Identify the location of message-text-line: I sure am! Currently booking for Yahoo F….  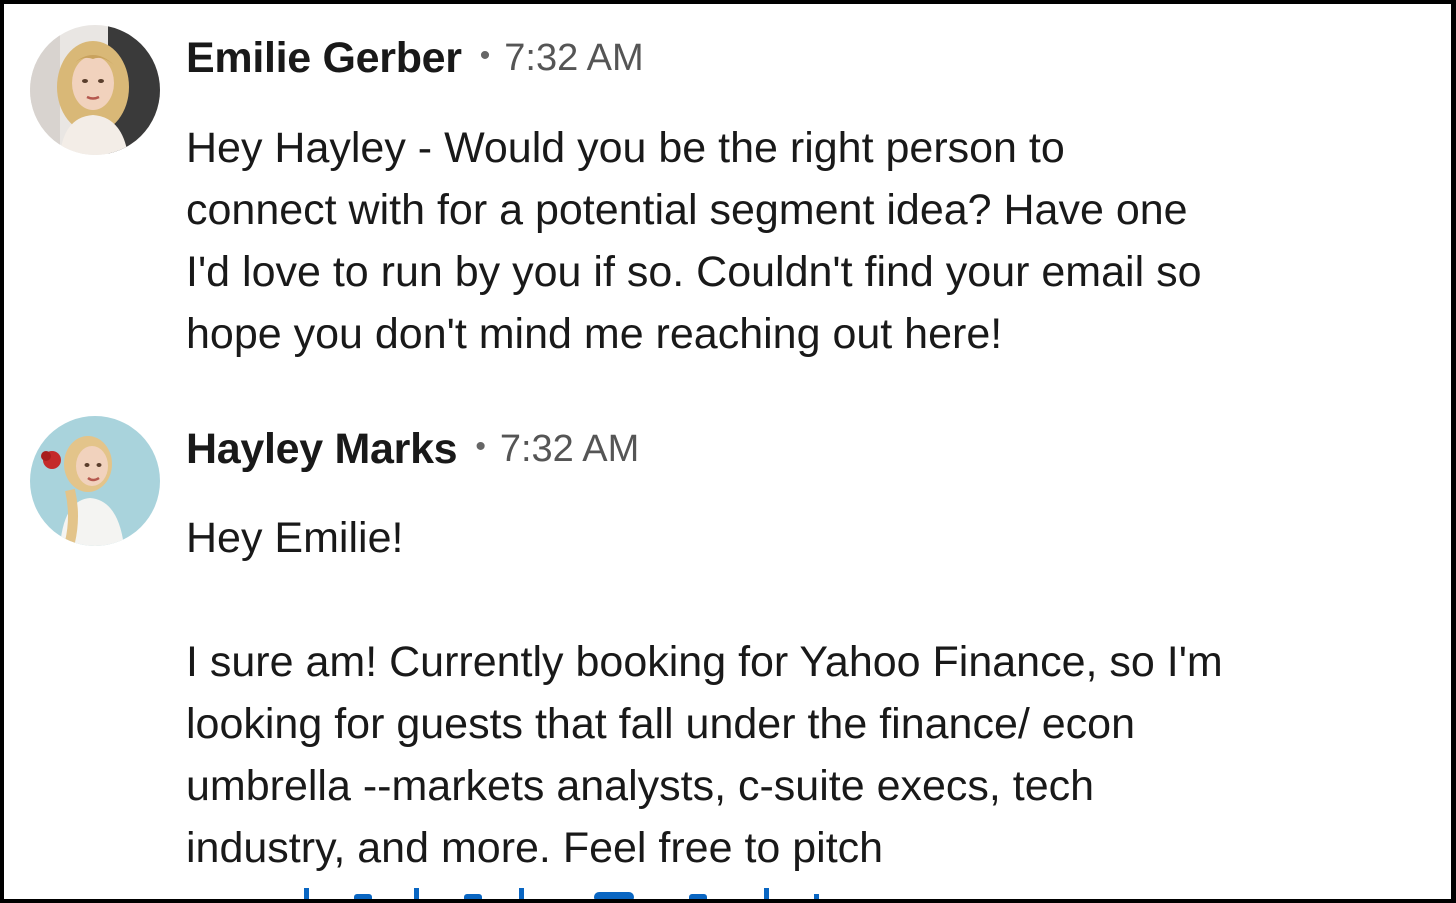
(704, 662).